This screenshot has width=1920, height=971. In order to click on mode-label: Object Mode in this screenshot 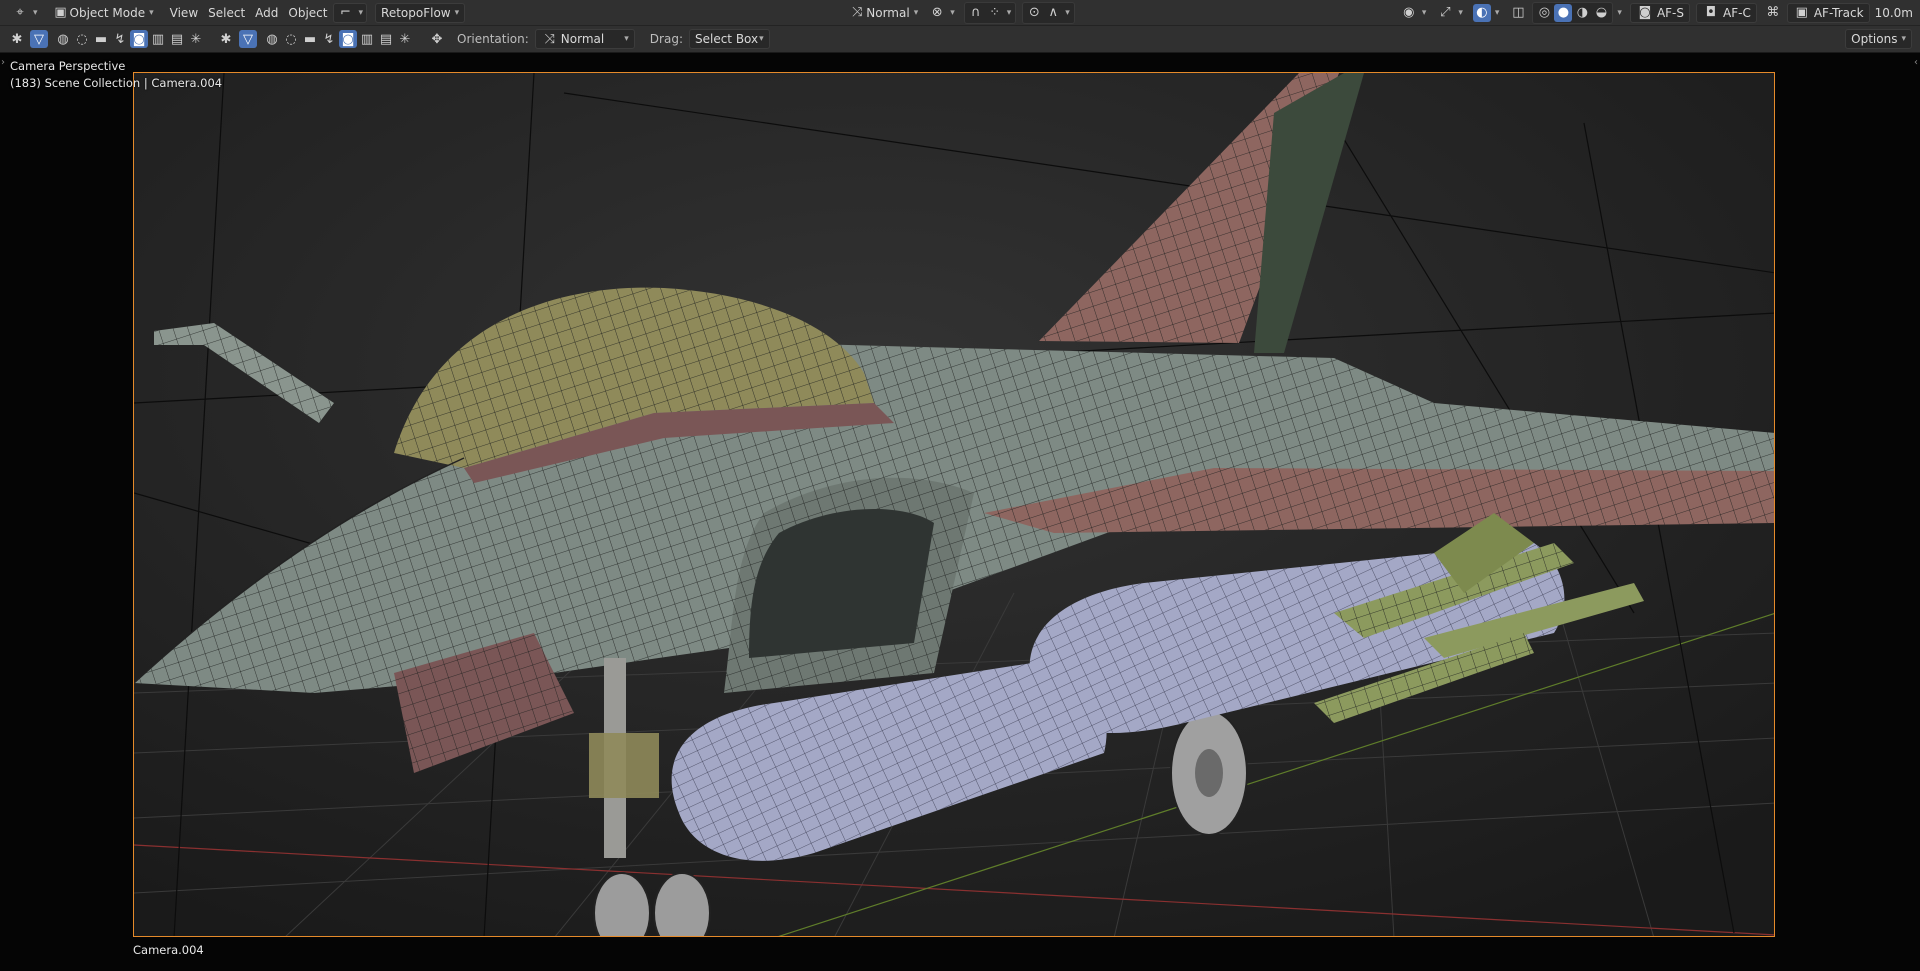, I will do `click(107, 12)`.